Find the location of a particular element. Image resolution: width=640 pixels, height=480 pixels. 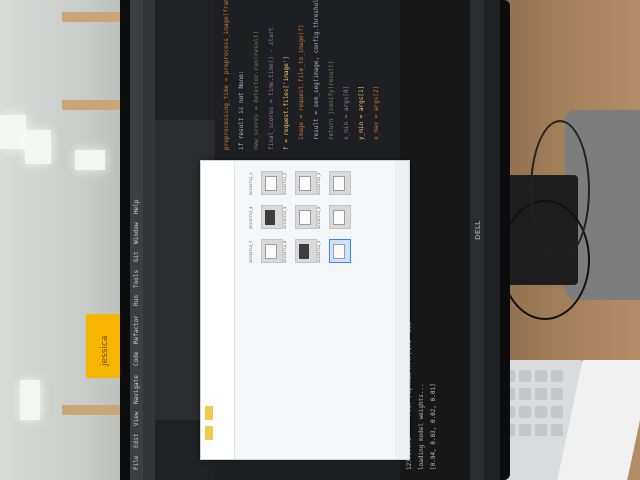

menu-item: Help is located at coordinates (136, 207).